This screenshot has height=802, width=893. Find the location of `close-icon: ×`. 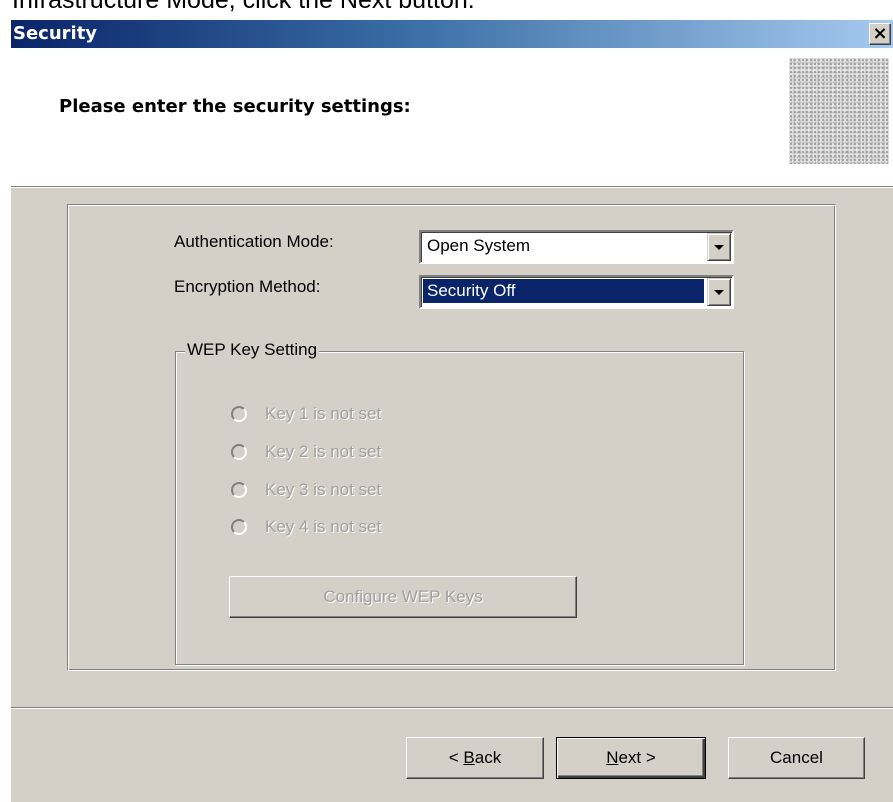

close-icon: × is located at coordinates (880, 33).